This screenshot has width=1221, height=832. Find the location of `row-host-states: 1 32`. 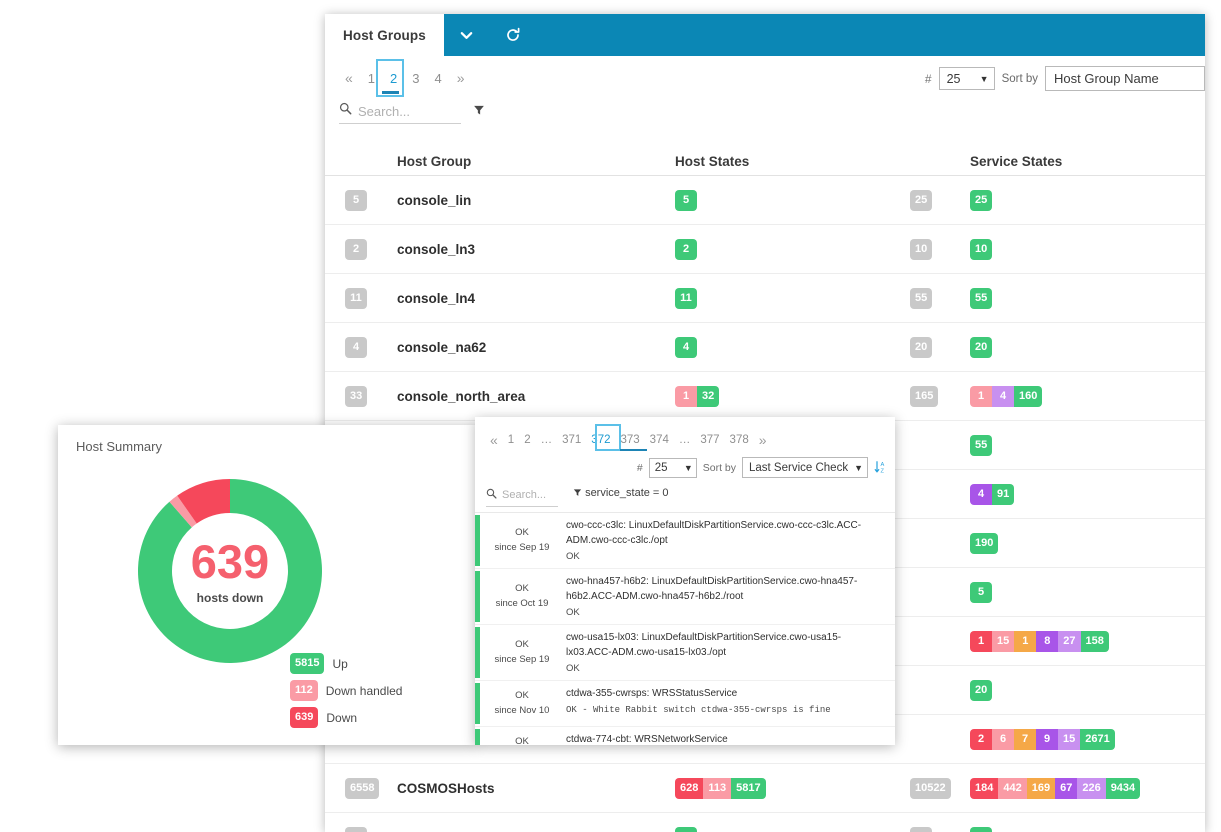

row-host-states: 1 32 is located at coordinates (792, 396).